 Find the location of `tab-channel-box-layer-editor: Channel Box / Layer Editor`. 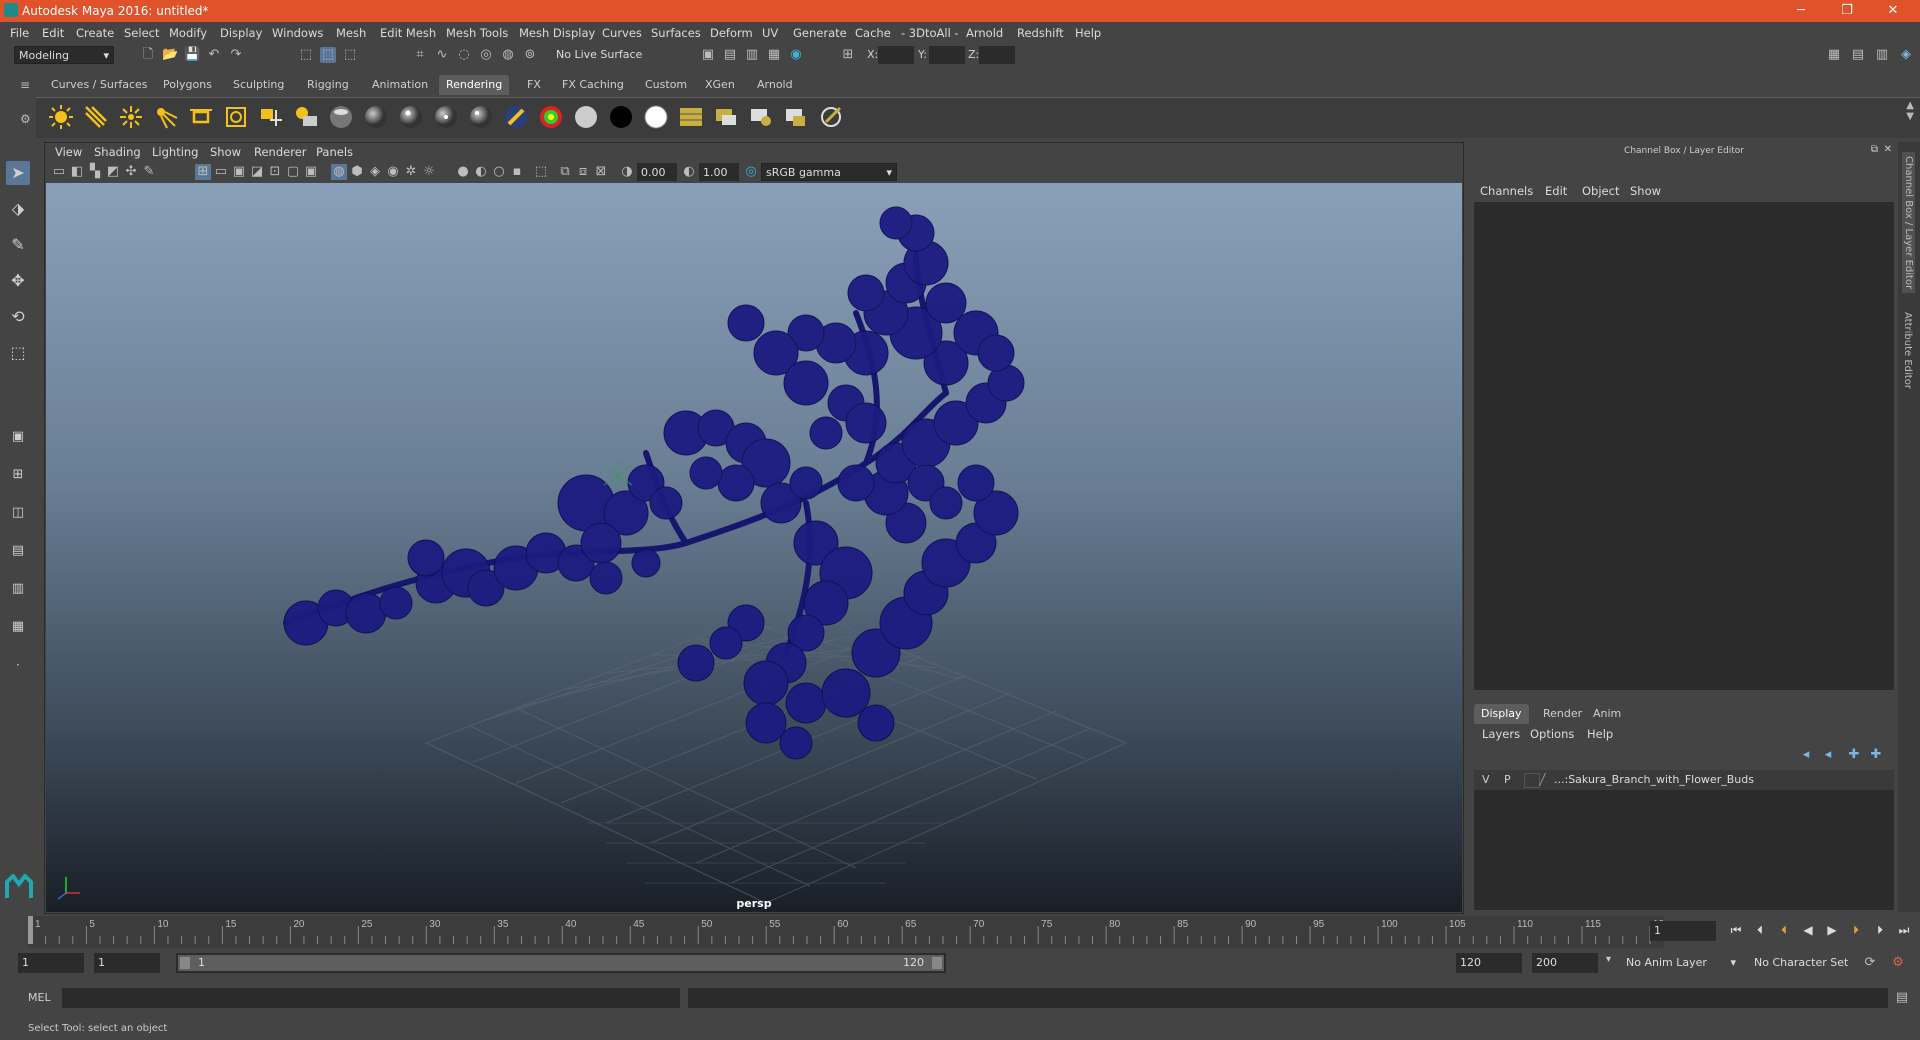

tab-channel-box-layer-editor: Channel Box / Layer Editor is located at coordinates (1908, 223).